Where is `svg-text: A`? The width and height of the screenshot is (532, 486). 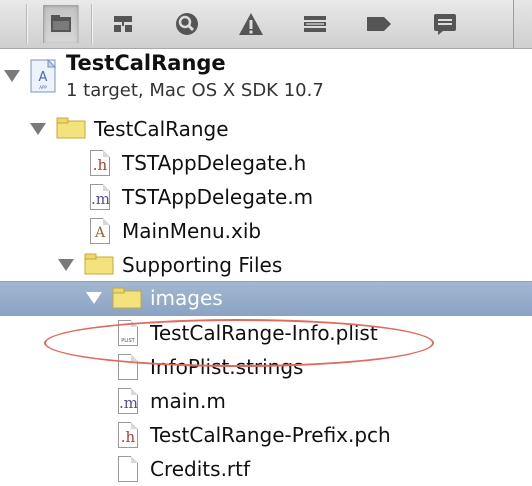
svg-text: A is located at coordinates (43, 77).